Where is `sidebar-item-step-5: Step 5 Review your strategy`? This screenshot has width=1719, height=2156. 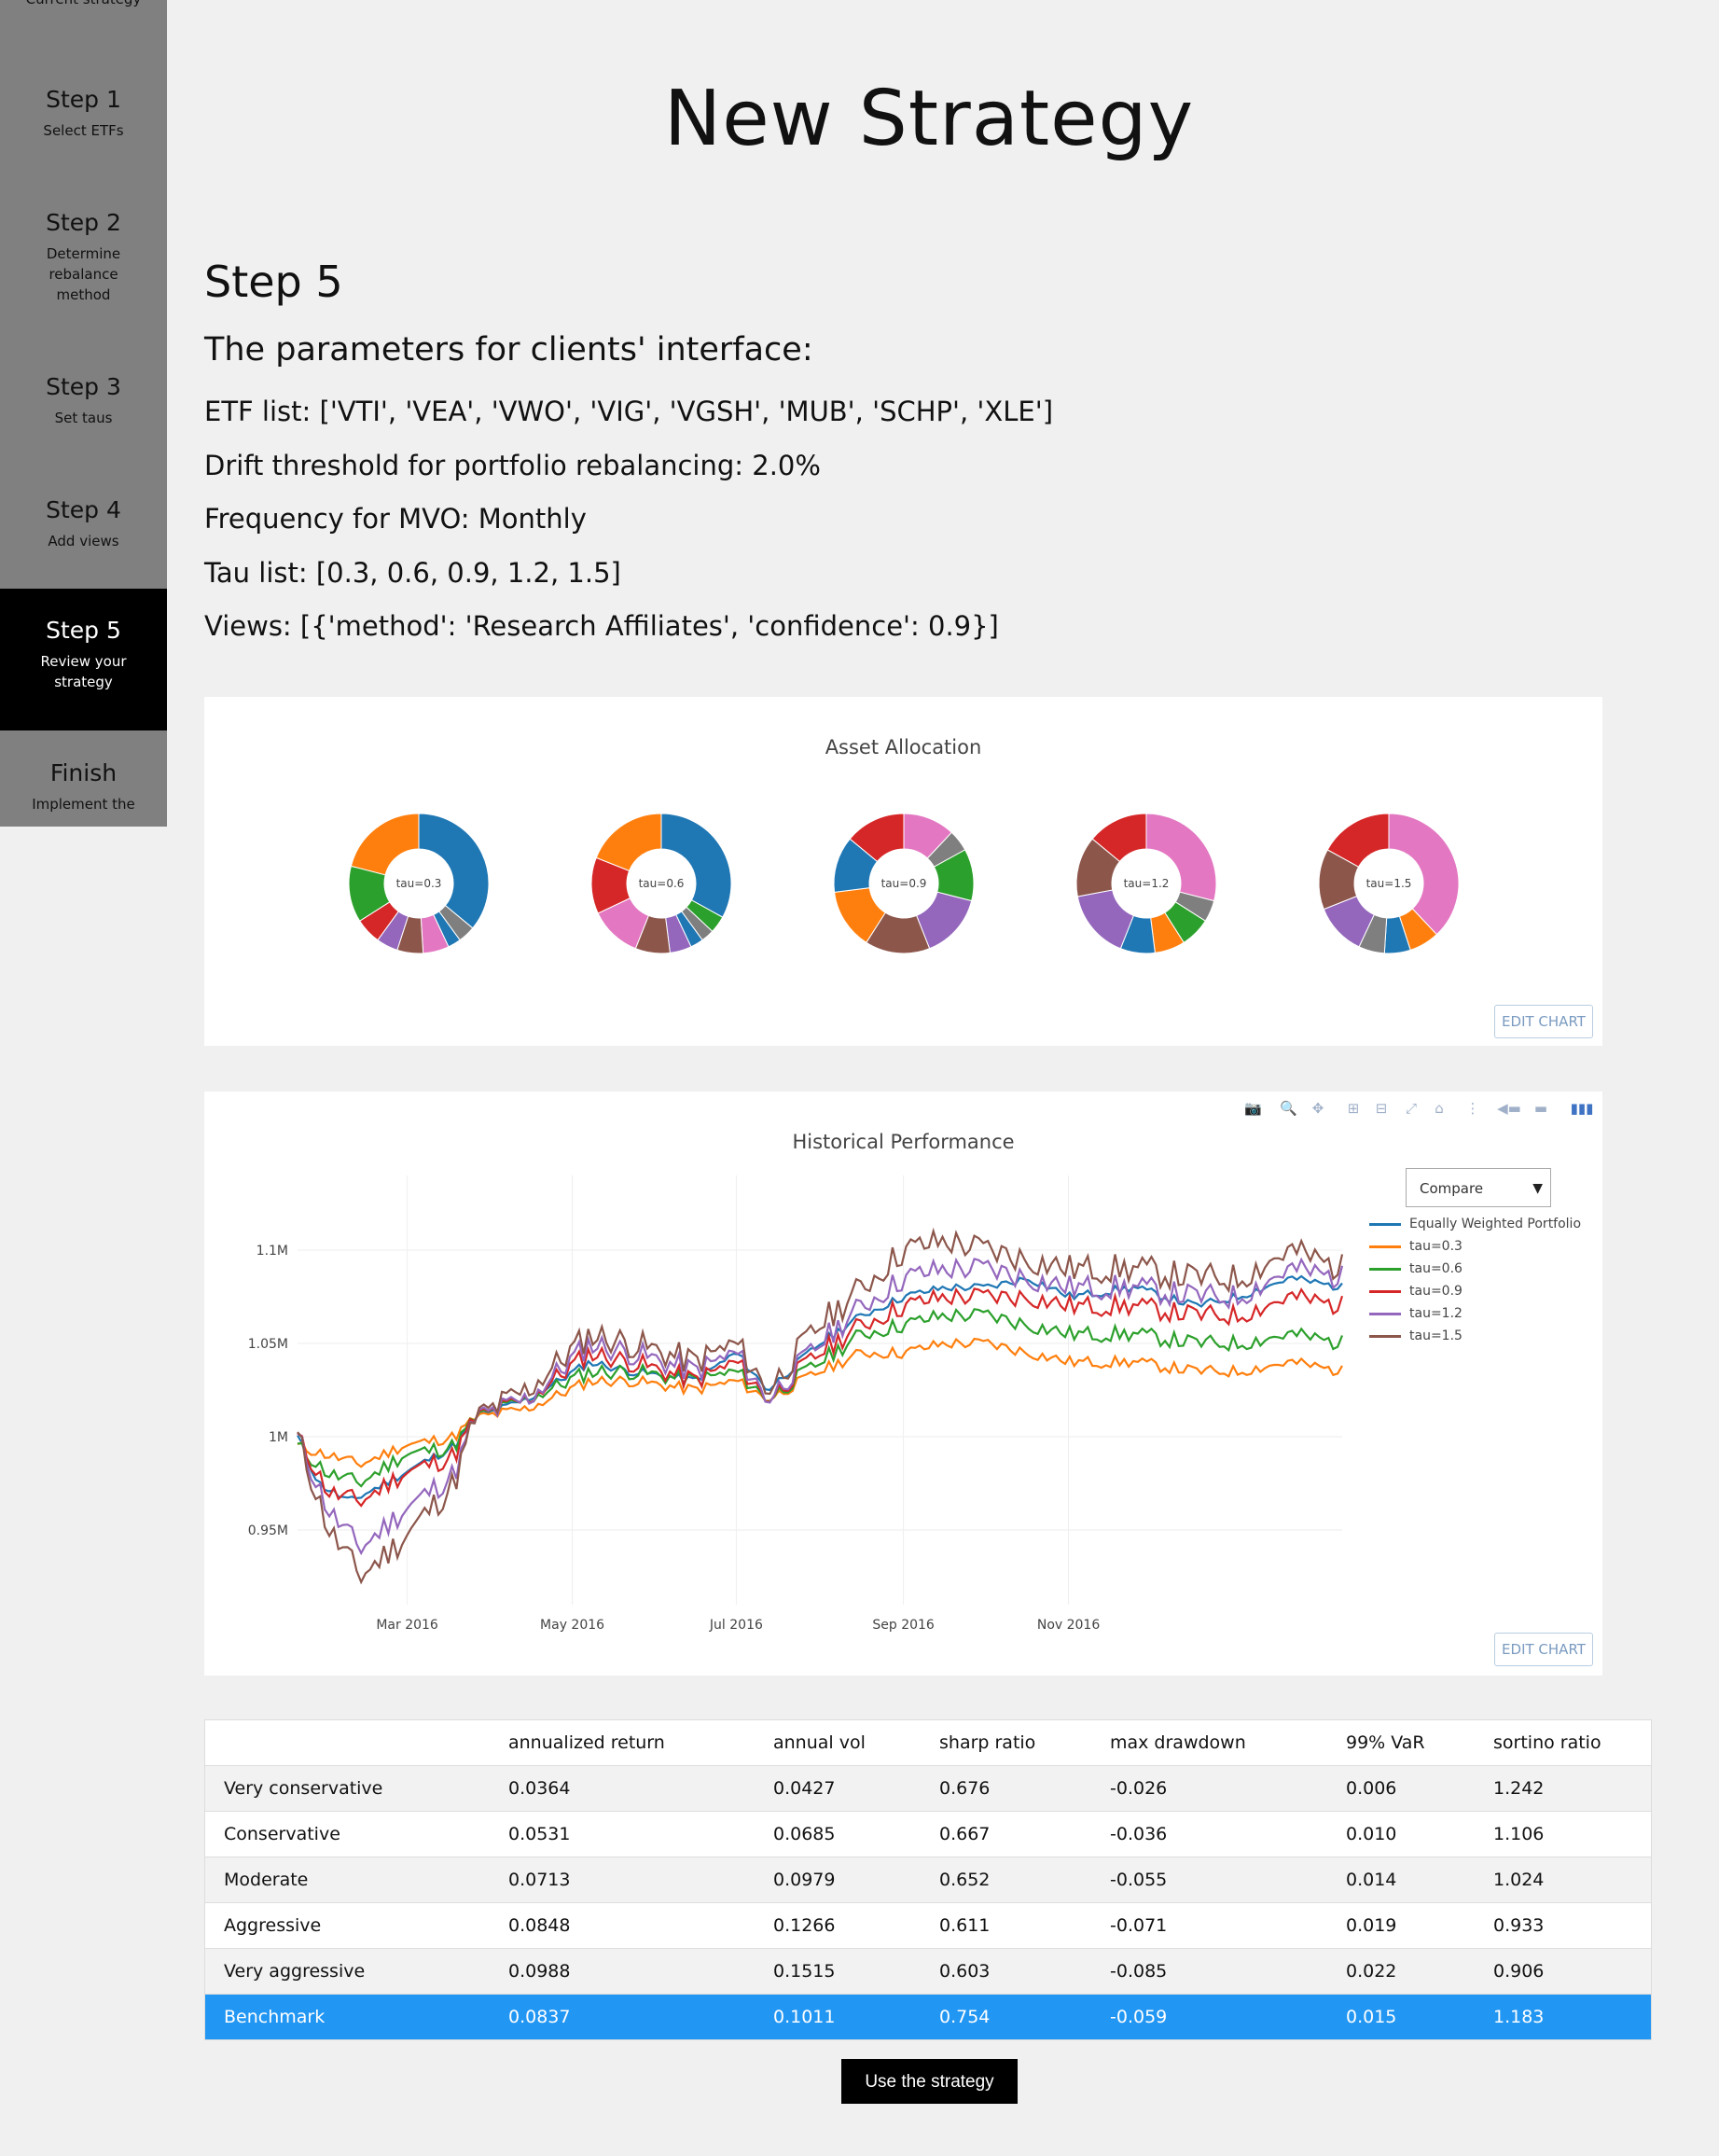 sidebar-item-step-5: Step 5 Review your strategy is located at coordinates (83, 659).